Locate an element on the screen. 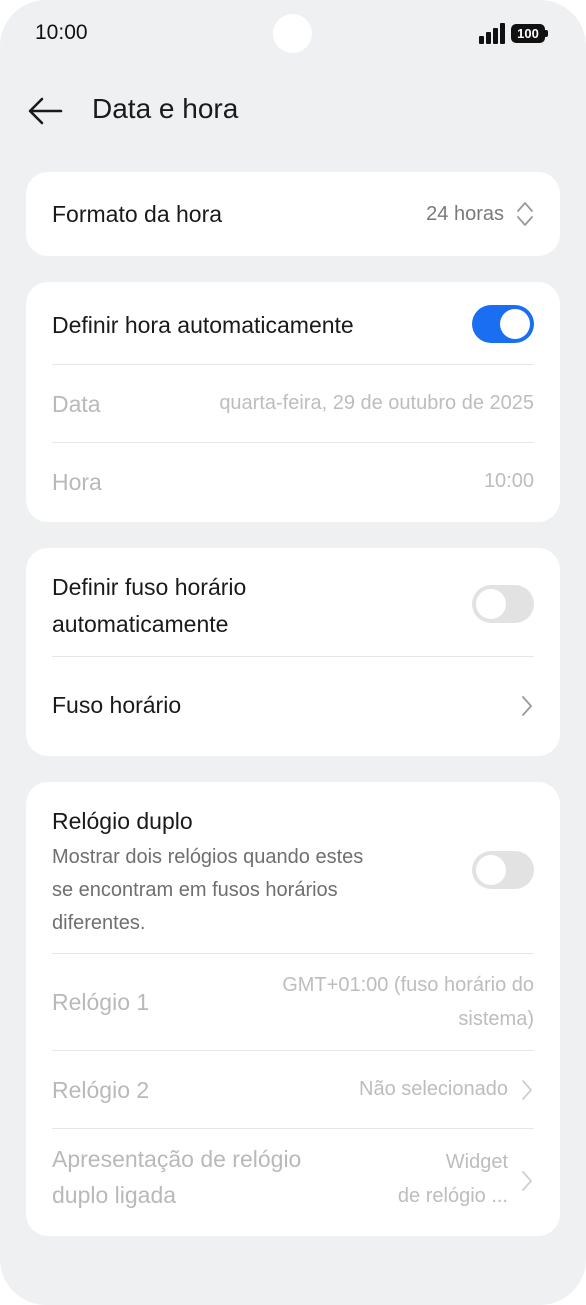 Image resolution: width=586 pixels, height=1305 pixels. date-value: quarta-feira, 29 de outubro de 2025 is located at coordinates (376, 403).